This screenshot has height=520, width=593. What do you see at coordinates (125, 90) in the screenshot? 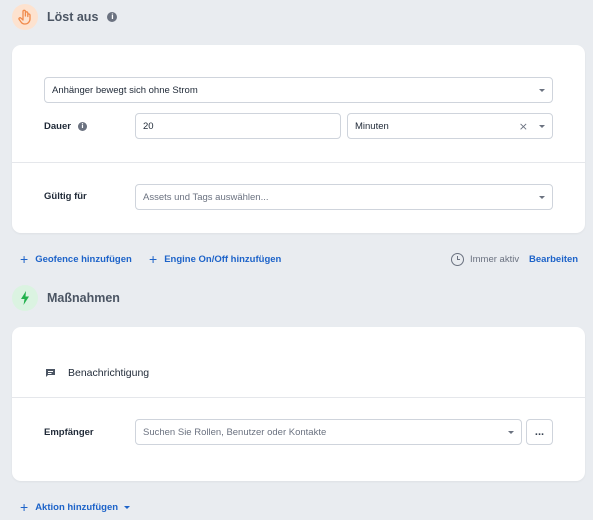
I see `trigger-event-value: Anhänger bewegt sich ohne Strom` at bounding box center [125, 90].